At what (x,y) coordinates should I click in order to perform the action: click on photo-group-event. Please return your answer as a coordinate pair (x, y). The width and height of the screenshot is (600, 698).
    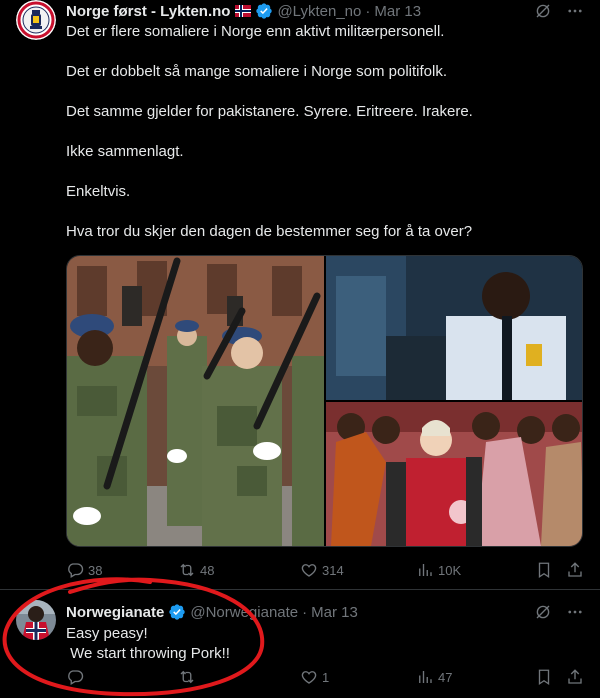
    Looking at the image, I should click on (454, 474).